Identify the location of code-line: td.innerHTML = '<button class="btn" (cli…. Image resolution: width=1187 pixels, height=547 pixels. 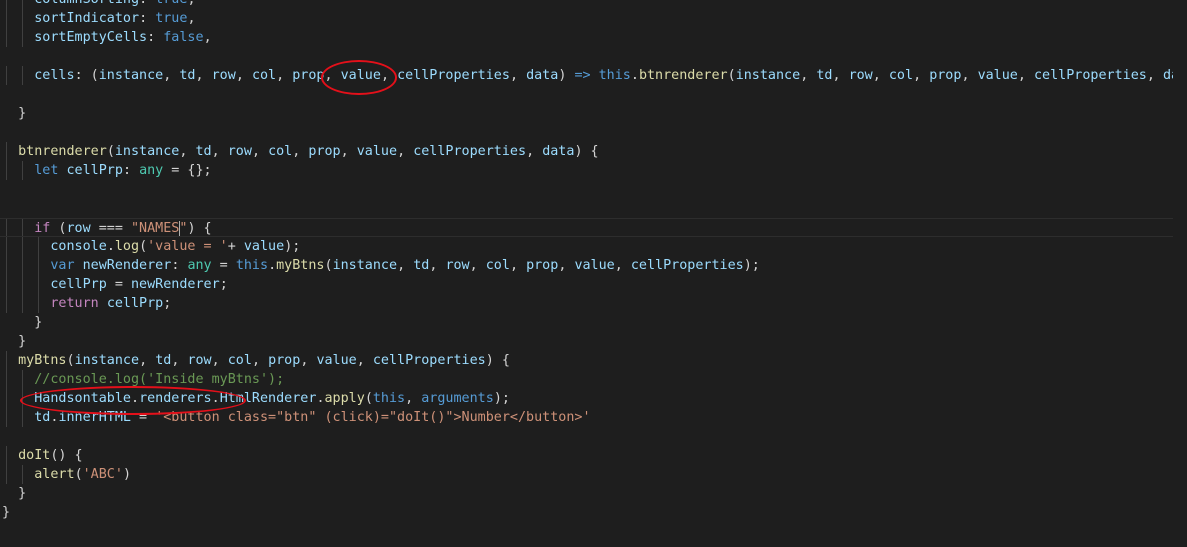
(593, 417).